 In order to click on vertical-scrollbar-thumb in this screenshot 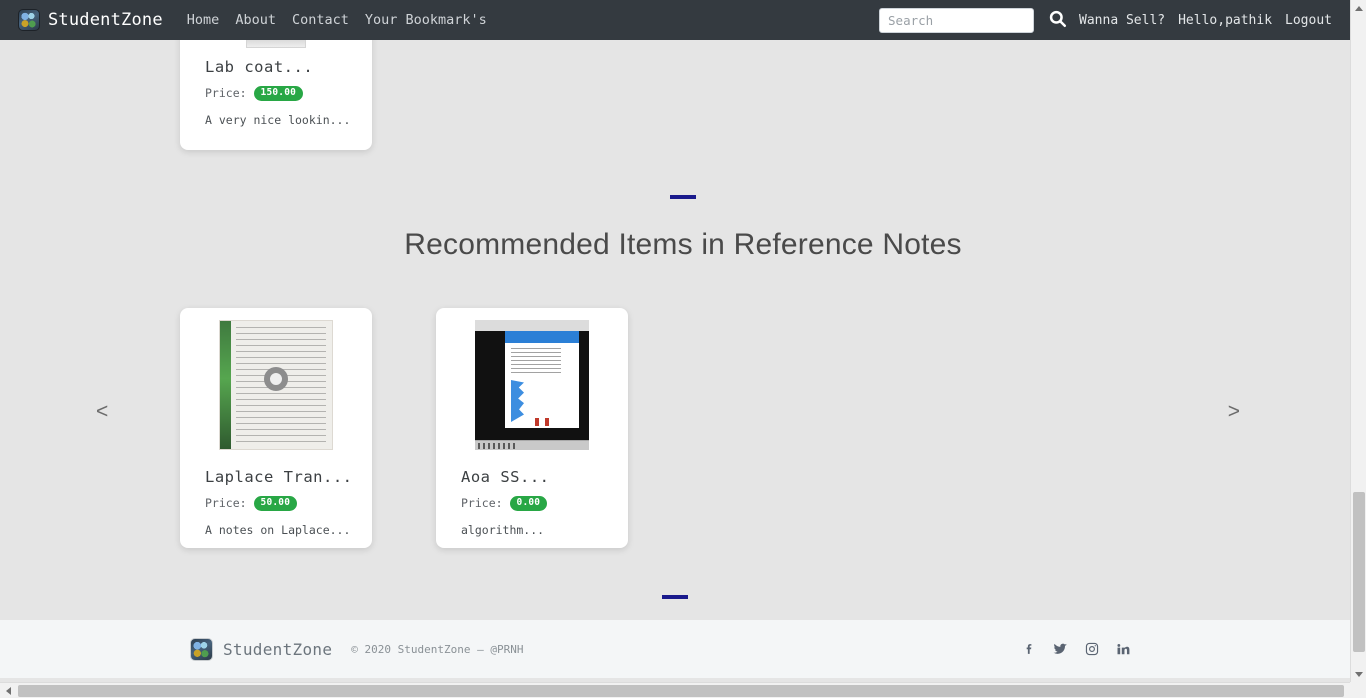, I will do `click(1359, 572)`.